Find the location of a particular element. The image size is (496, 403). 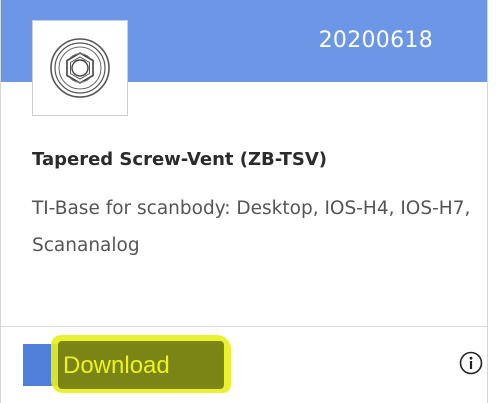

product-thumbnail is located at coordinates (80, 68).